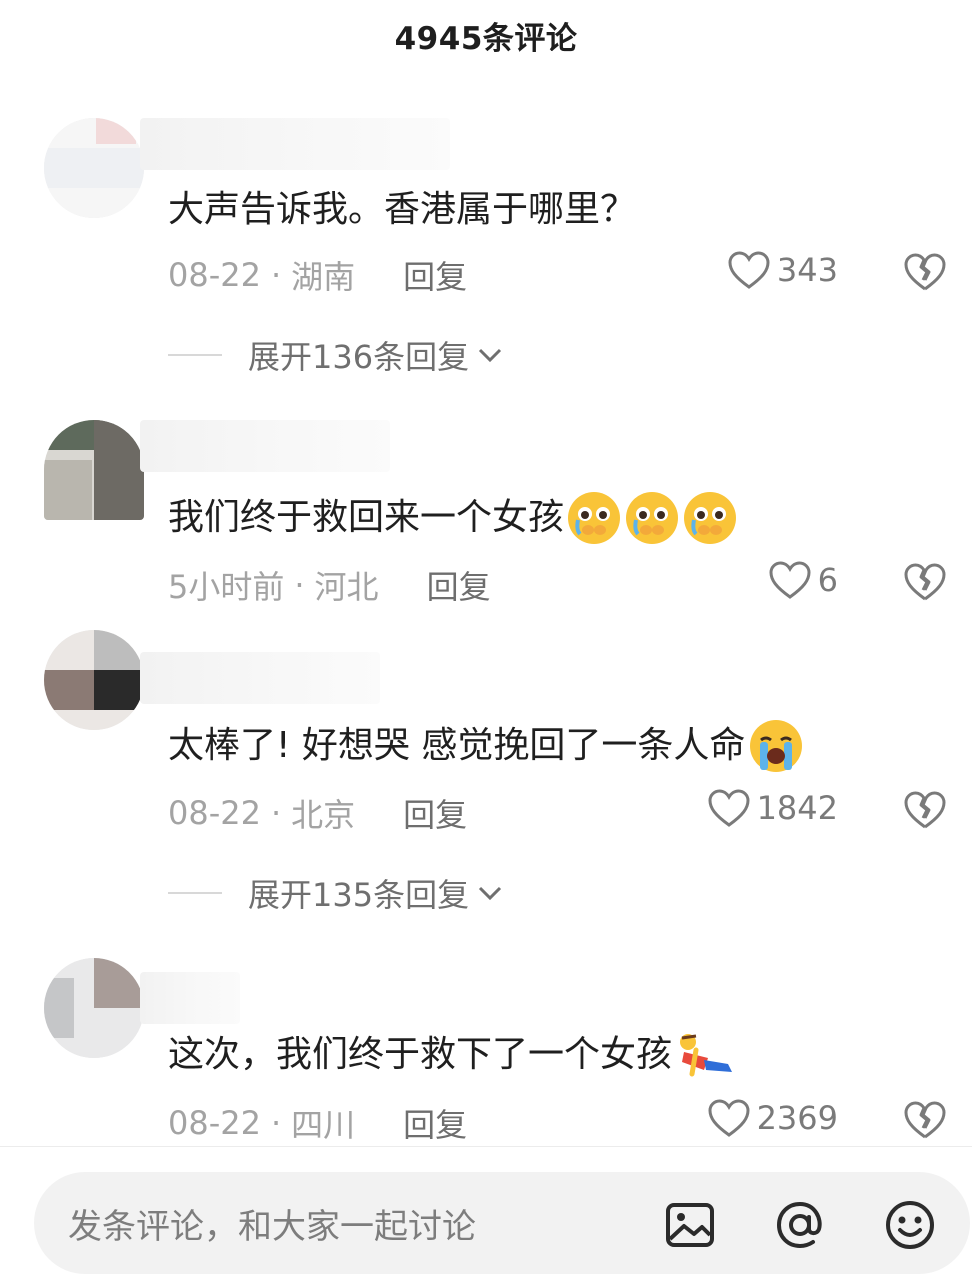 The image size is (972, 1280). Describe the element at coordinates (457, 745) in the screenshot. I see `comment-text-content: 太棒了! 好想哭 感觉挽回了一条人命` at that location.